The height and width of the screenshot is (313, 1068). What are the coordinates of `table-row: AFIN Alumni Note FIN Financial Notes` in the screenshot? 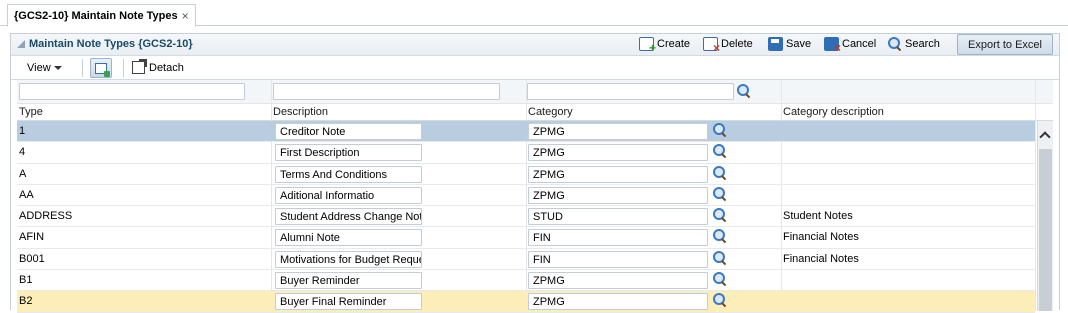 It's located at (526, 238).